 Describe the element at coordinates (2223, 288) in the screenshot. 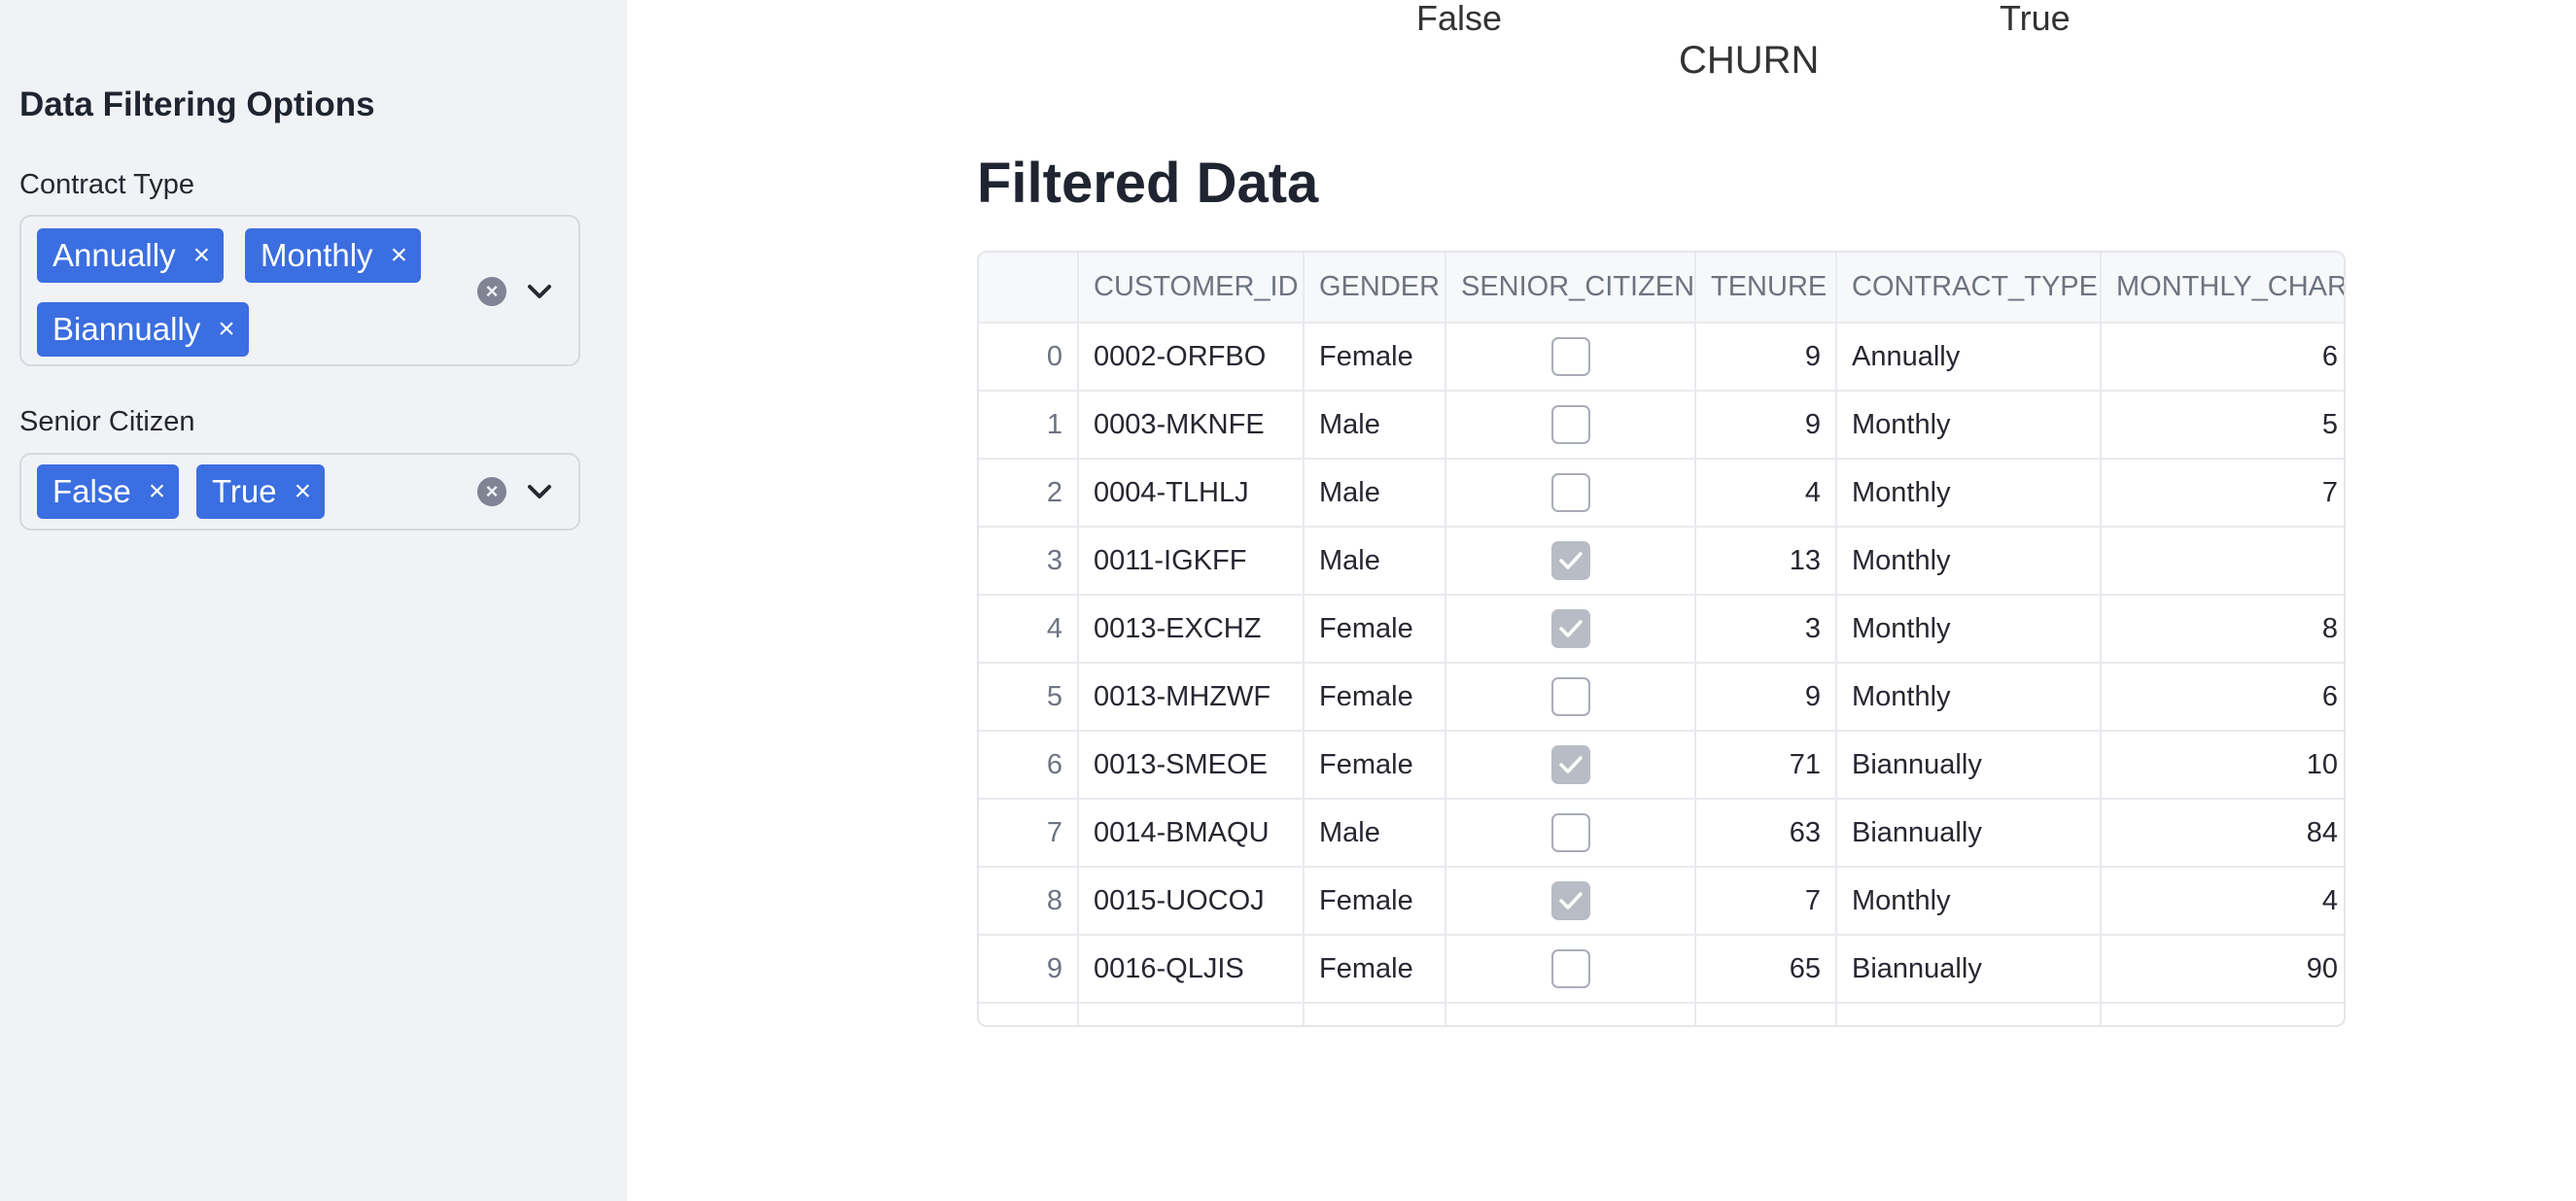

I see `column-header-monthly-charges: MONTHLY_CHARGES` at that location.